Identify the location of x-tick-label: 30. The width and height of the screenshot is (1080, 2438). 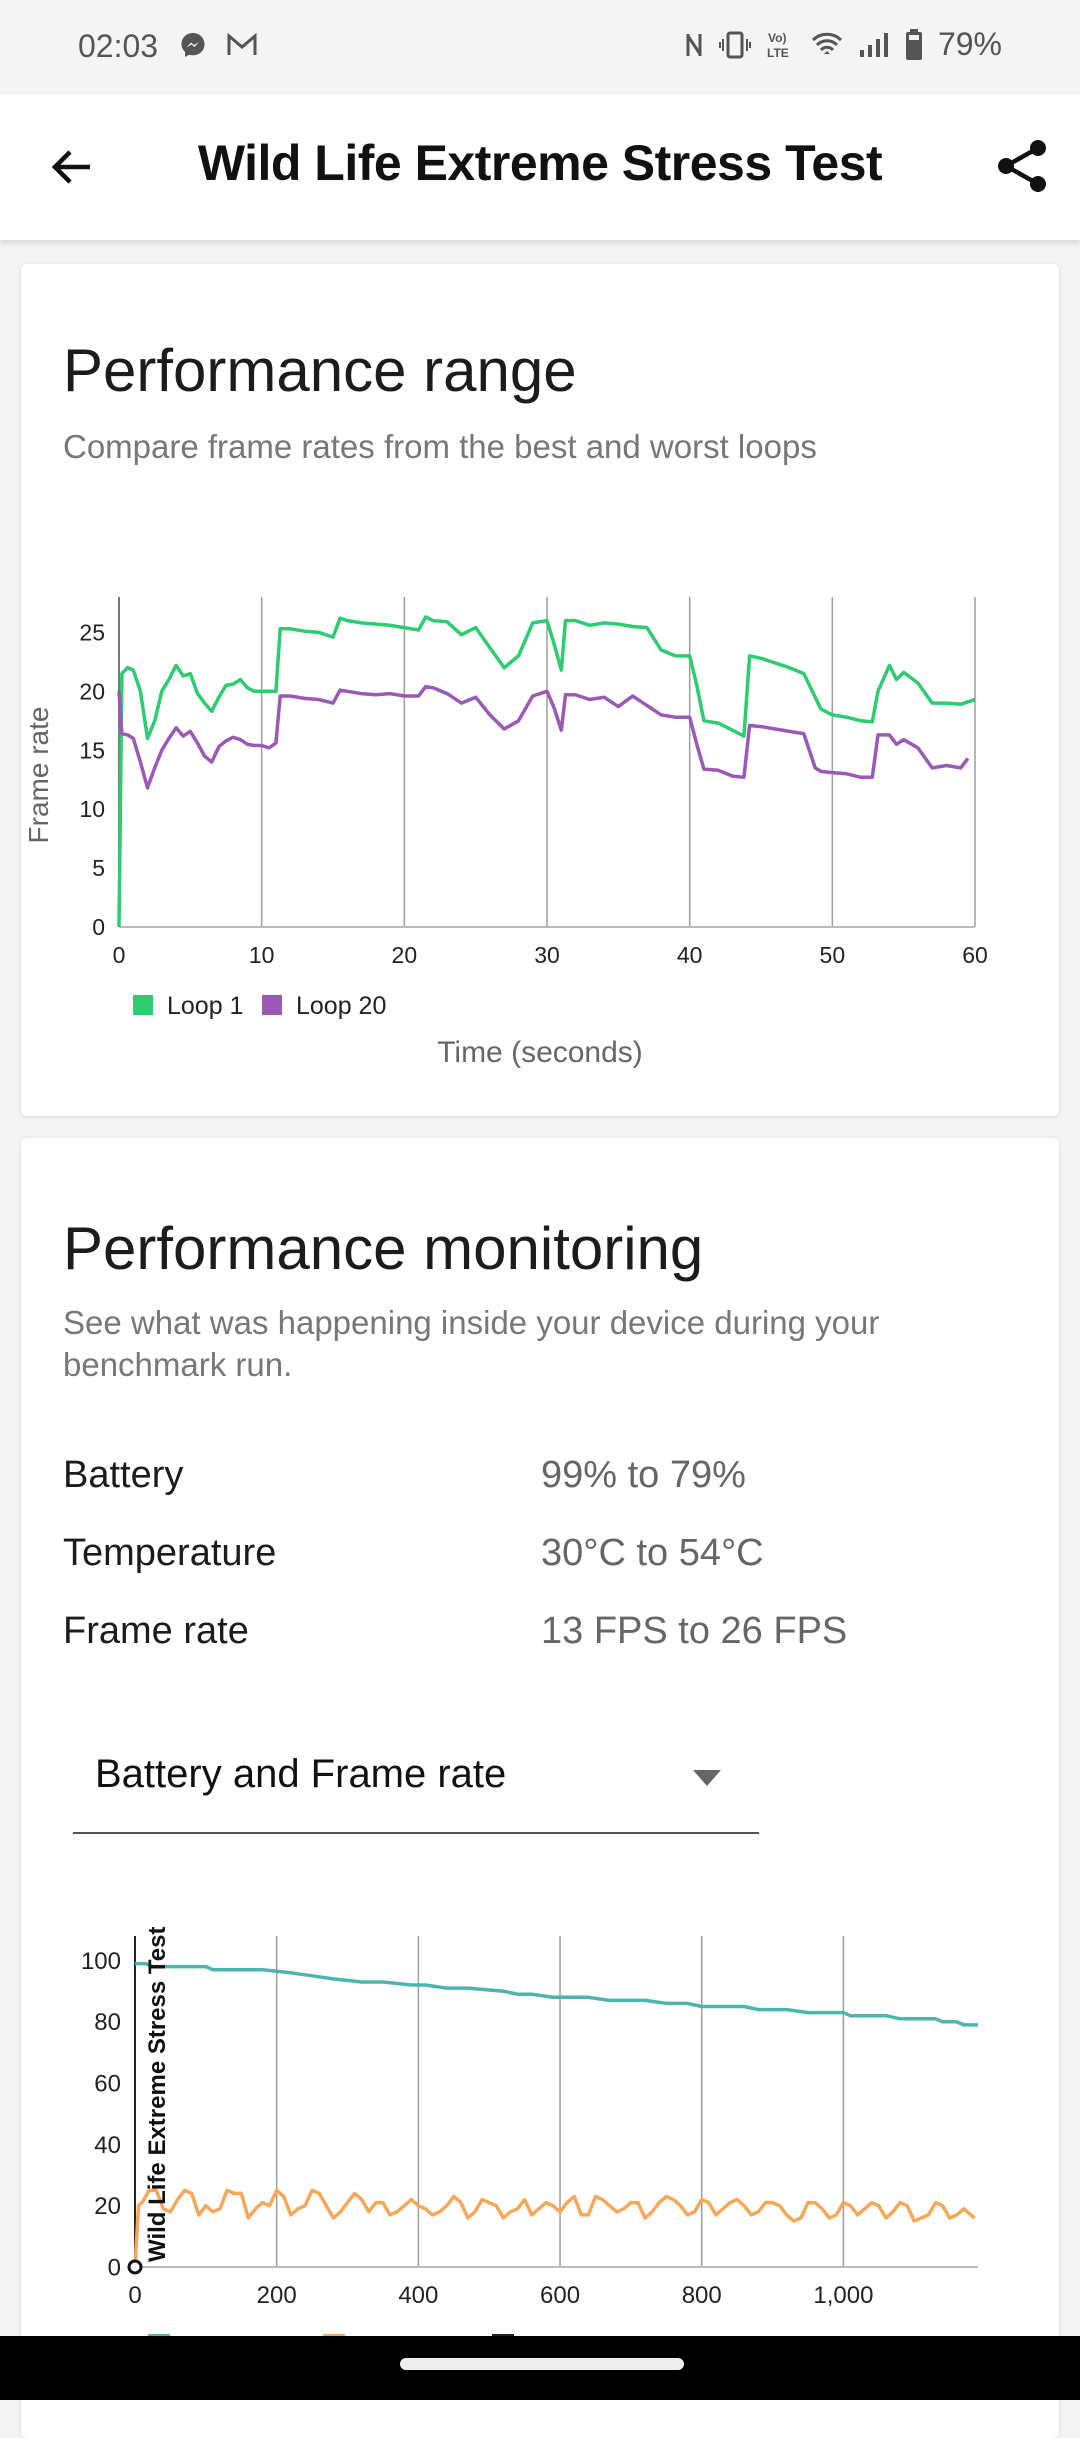
(547, 955).